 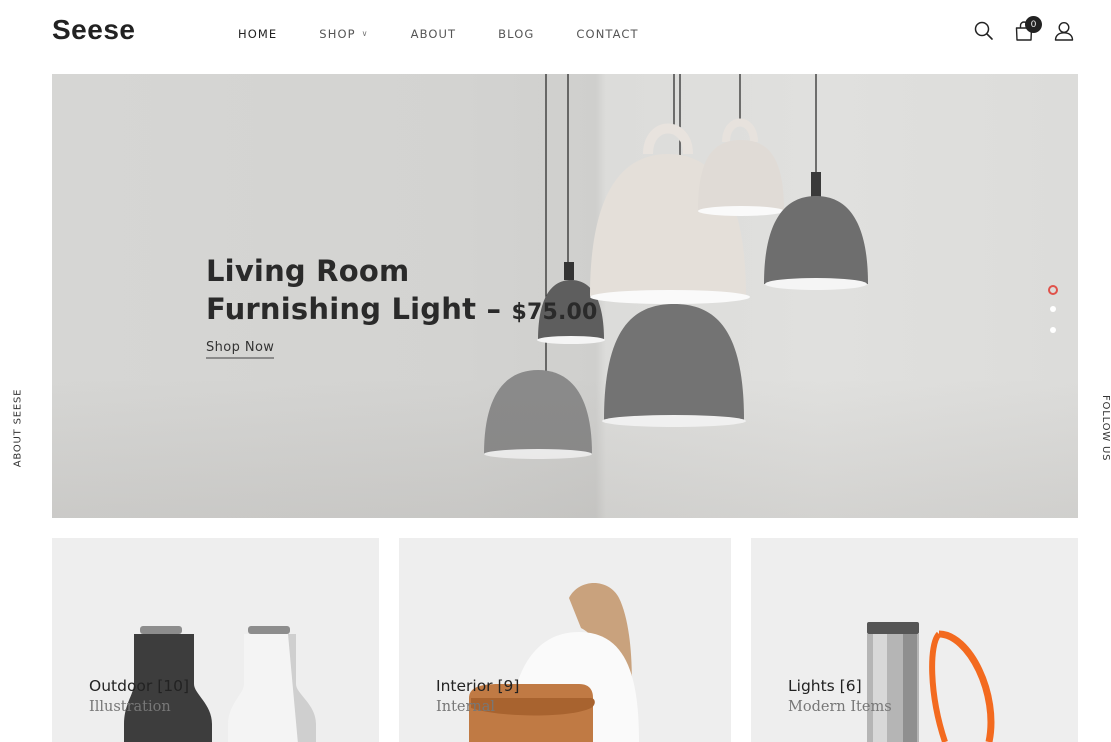 I want to click on nav-blog: BLOG, so click(x=516, y=34).